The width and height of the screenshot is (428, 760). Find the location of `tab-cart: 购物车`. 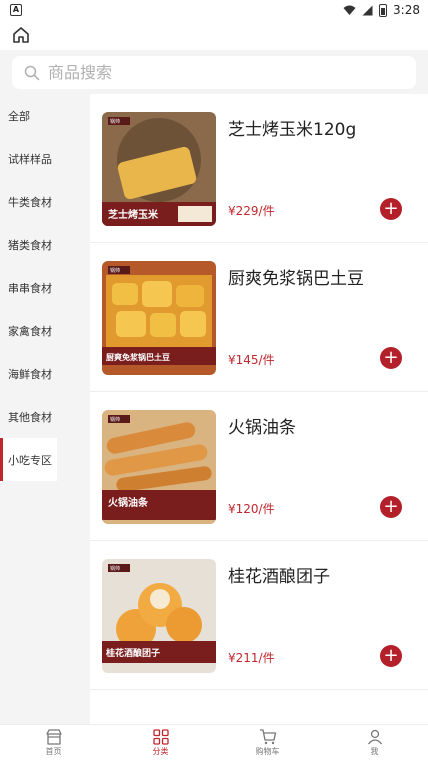

tab-cart: 购物车 is located at coordinates (267, 742).